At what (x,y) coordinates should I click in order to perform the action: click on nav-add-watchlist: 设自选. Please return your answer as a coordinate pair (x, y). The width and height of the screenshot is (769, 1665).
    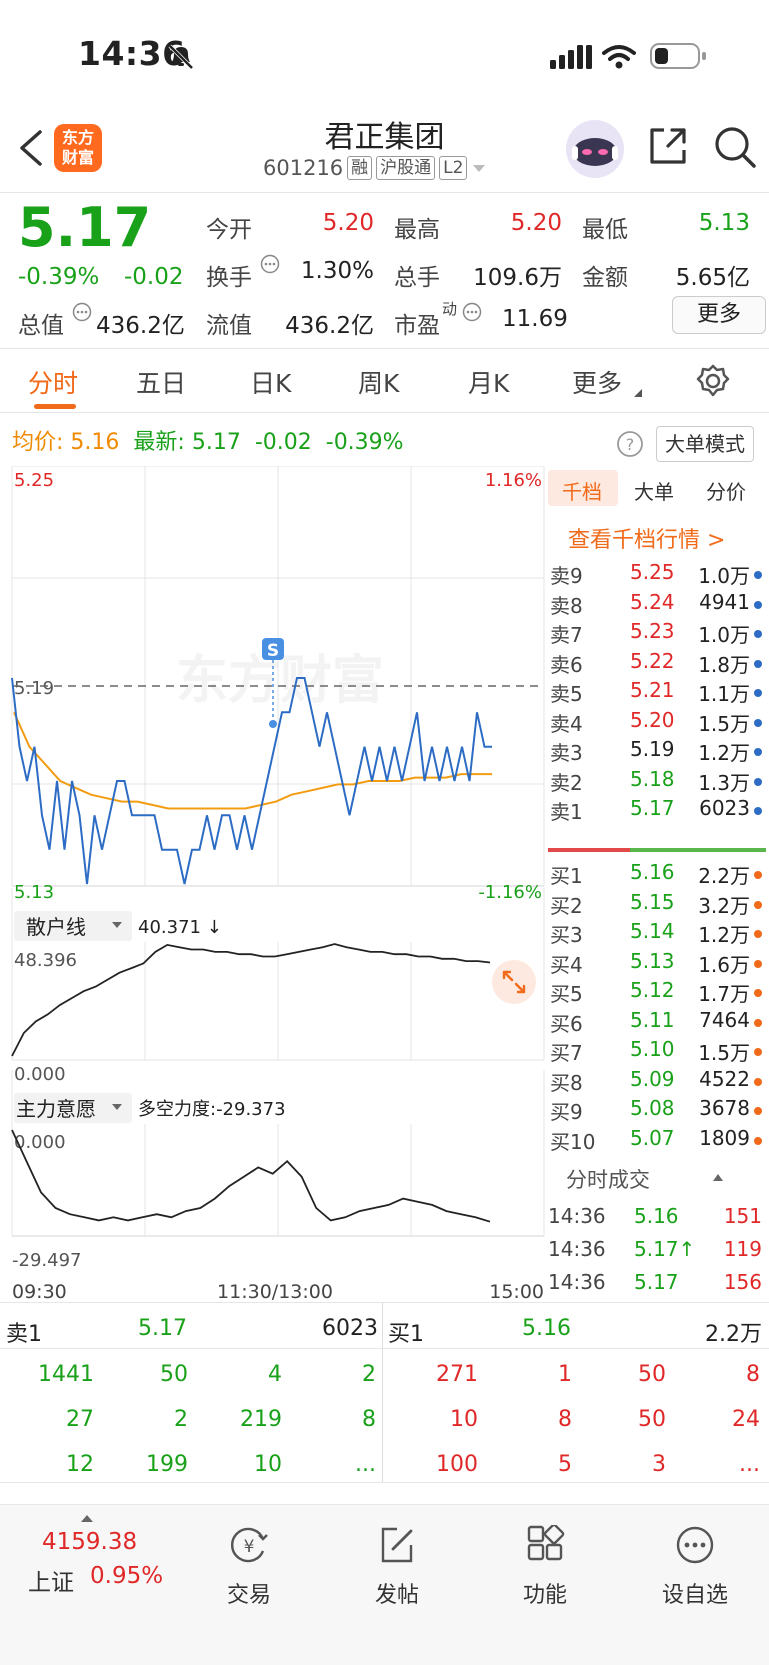
    Looking at the image, I should click on (695, 1567).